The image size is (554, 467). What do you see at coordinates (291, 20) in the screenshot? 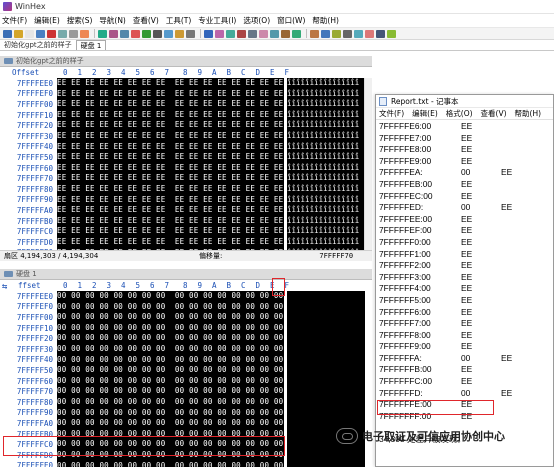
I see `menu-item: 窗口(W)` at bounding box center [291, 20].